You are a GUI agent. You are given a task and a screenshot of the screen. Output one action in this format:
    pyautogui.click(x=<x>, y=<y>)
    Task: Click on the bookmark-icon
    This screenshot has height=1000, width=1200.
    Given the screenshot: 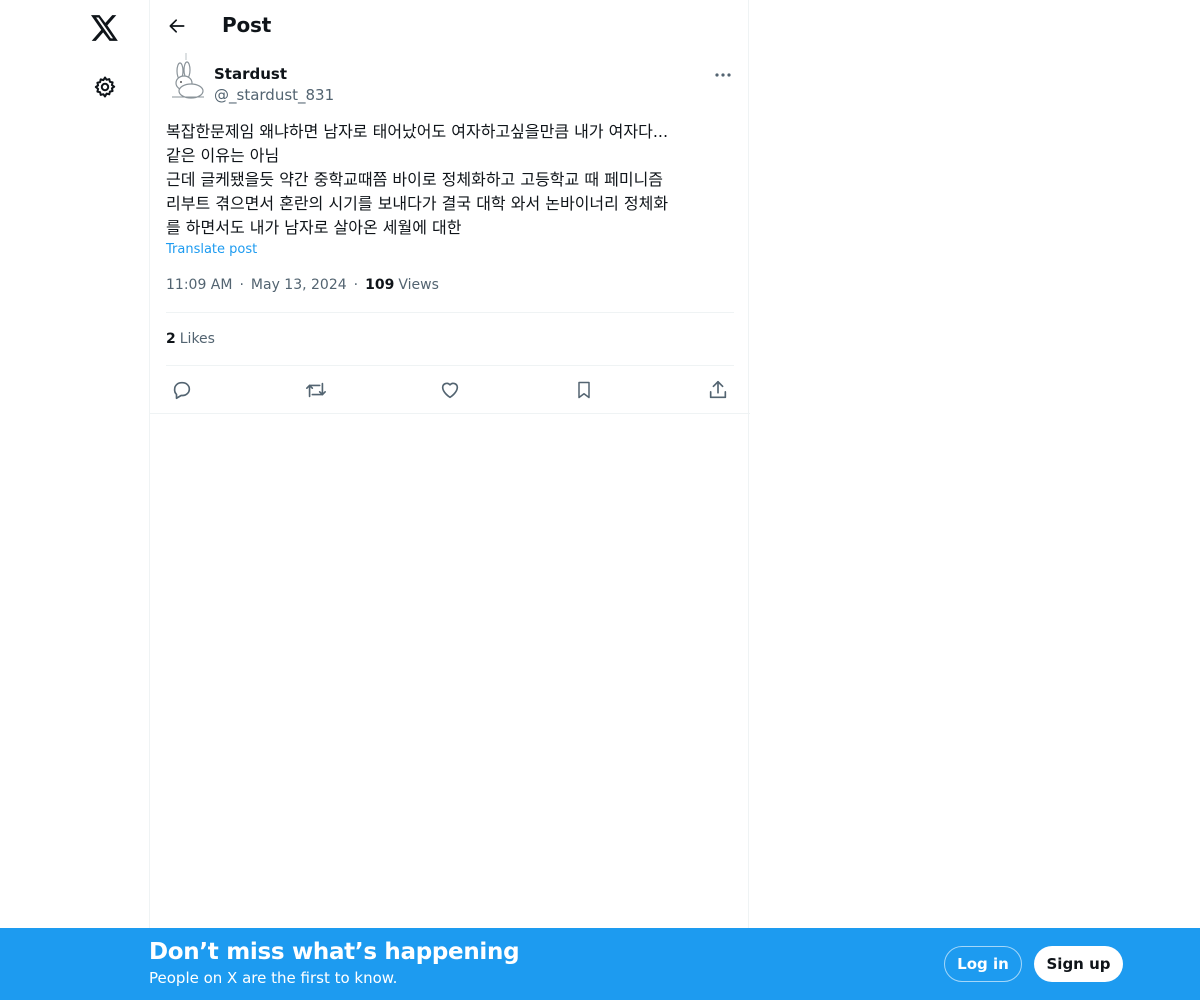 What is the action you would take?
    pyautogui.click(x=584, y=390)
    